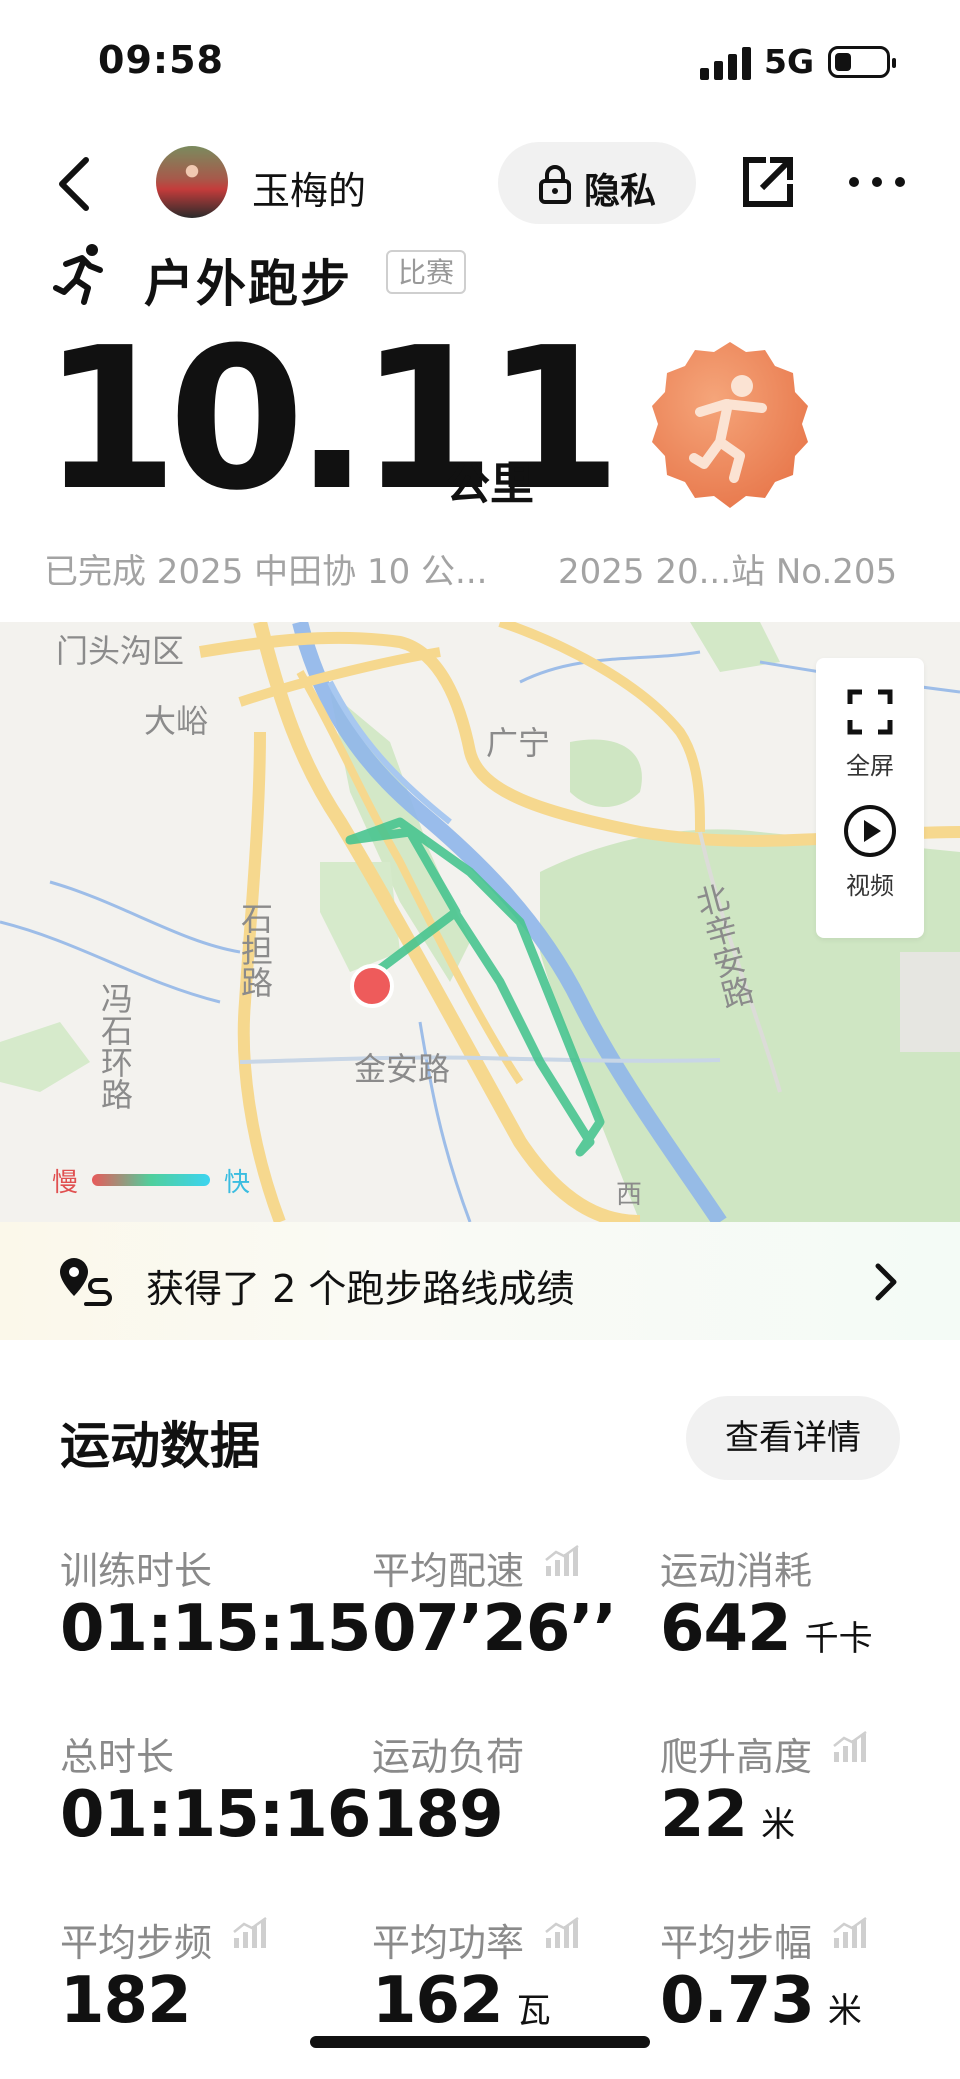 The width and height of the screenshot is (960, 2079). I want to click on stat-value: 189, so click(438, 1815).